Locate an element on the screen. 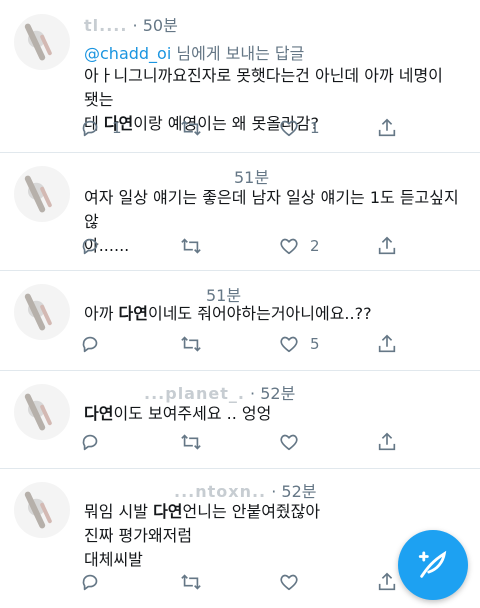 This screenshot has height=608, width=480. author-name: ...planet_. is located at coordinates (194, 393).